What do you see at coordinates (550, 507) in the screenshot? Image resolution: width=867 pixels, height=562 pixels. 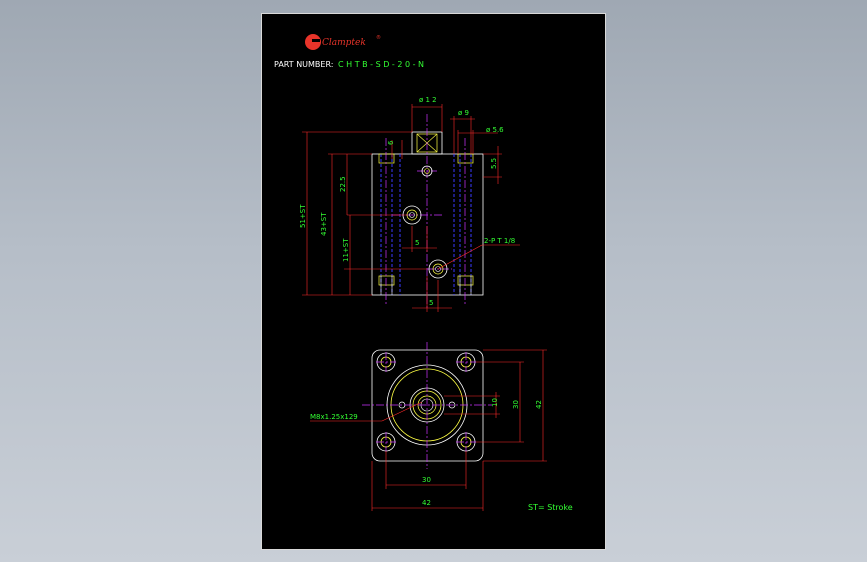 I see `stroke-note: ST= Stroke` at bounding box center [550, 507].